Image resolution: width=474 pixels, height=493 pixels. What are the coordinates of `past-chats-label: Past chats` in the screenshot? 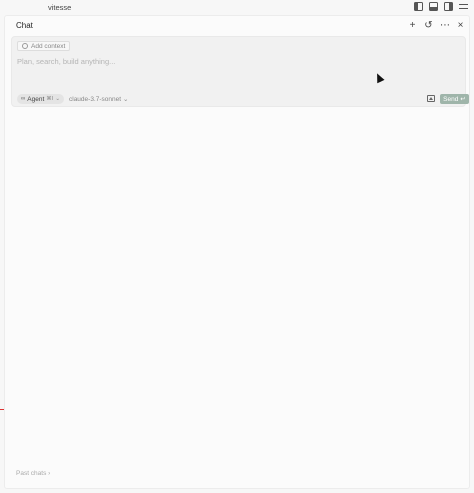 It's located at (31, 473).